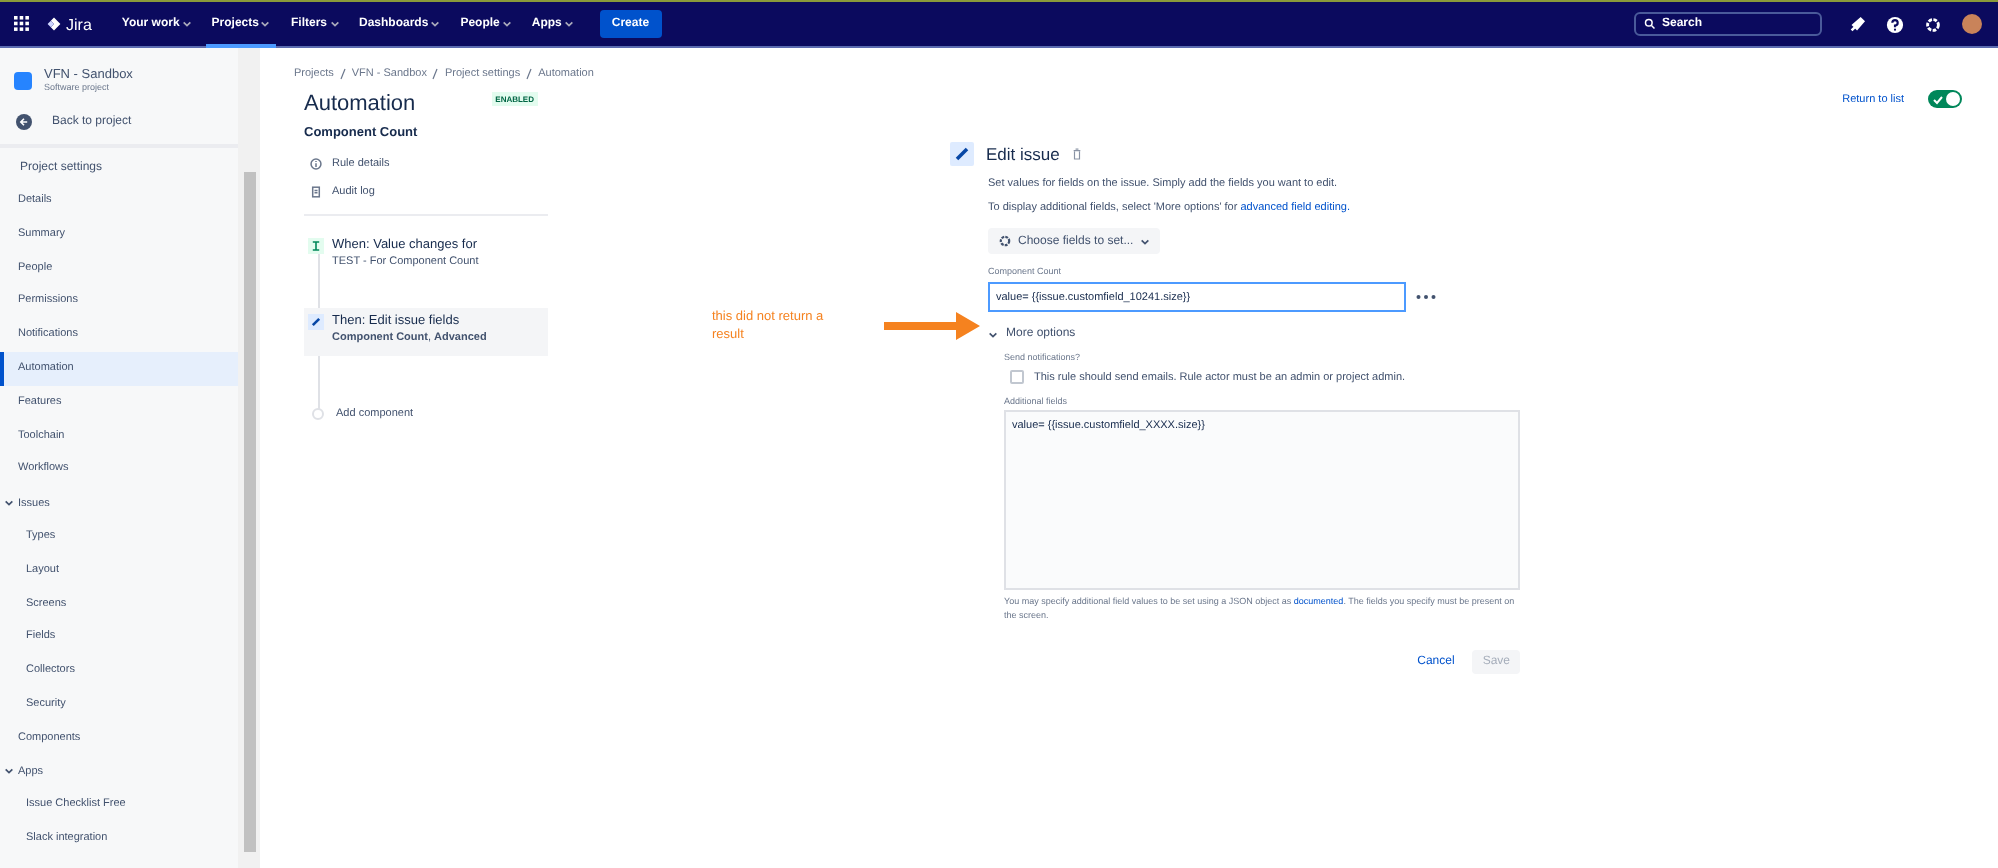  Describe the element at coordinates (1938, 99) in the screenshot. I see `check-icon` at that location.